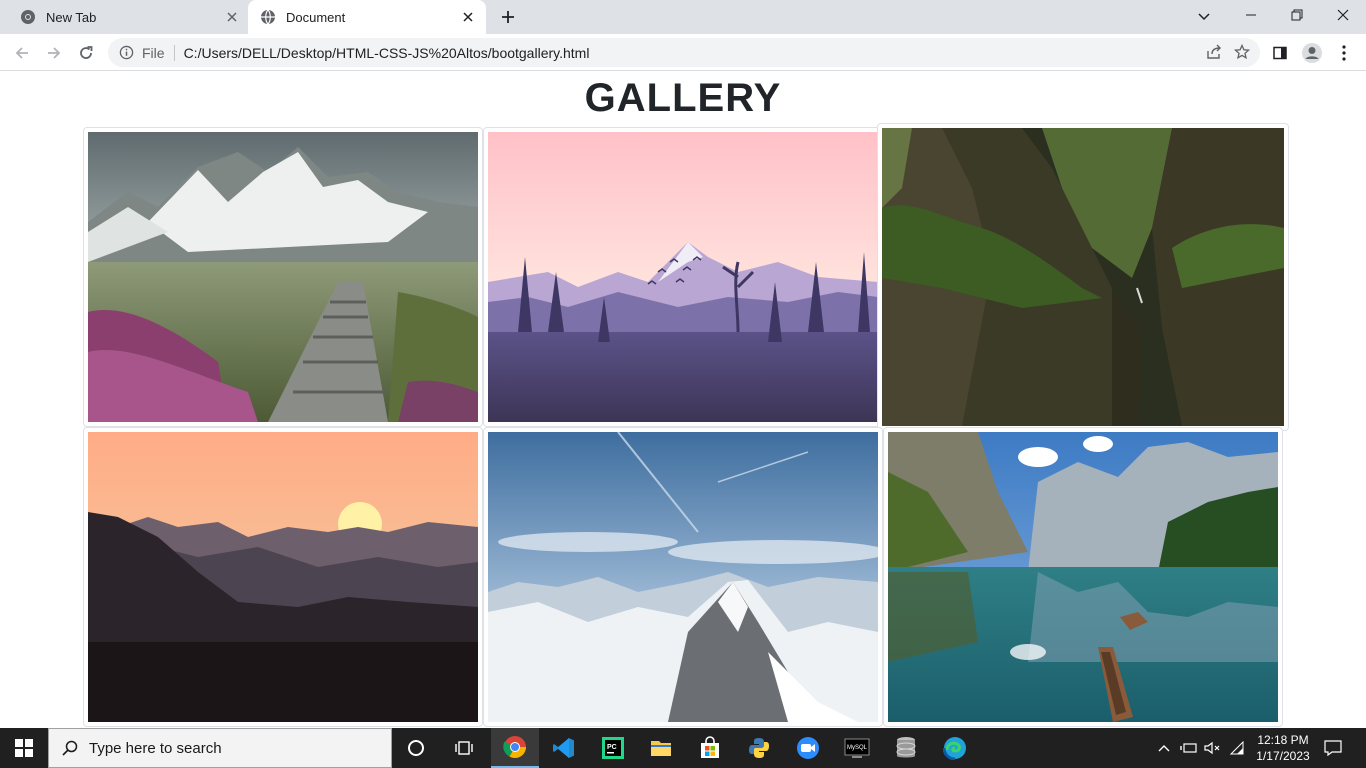  Describe the element at coordinates (955, 748) in the screenshot. I see `edge-icon` at that location.